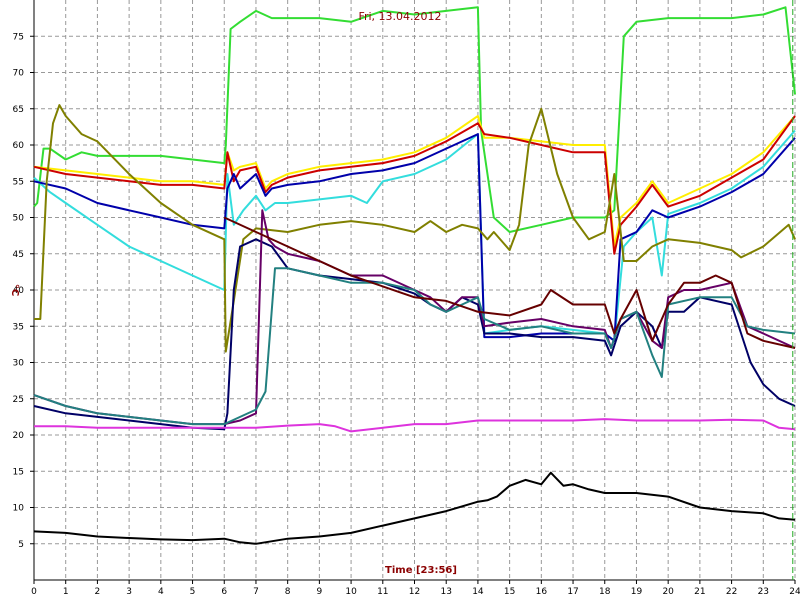 The height and width of the screenshot is (600, 800). What do you see at coordinates (18, 255) in the screenshot?
I see `y-tick-label: 45` at bounding box center [18, 255].